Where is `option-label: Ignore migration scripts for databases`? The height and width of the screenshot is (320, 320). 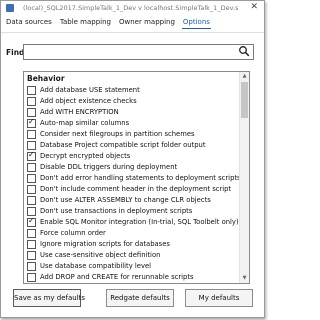
option-label: Ignore migration scripts for databases is located at coordinates (105, 244).